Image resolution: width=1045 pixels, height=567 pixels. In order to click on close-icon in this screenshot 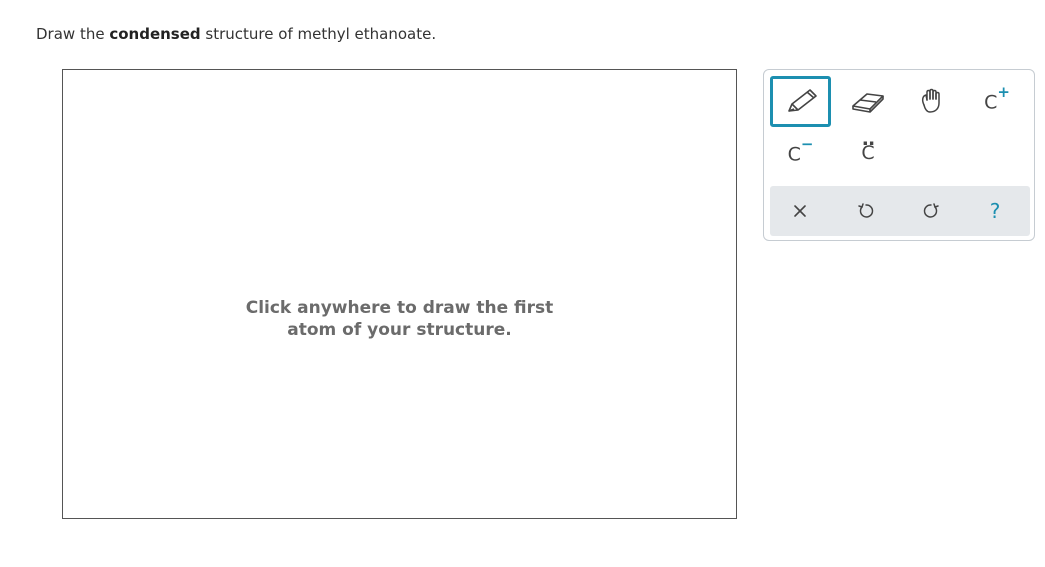, I will do `click(800, 211)`.